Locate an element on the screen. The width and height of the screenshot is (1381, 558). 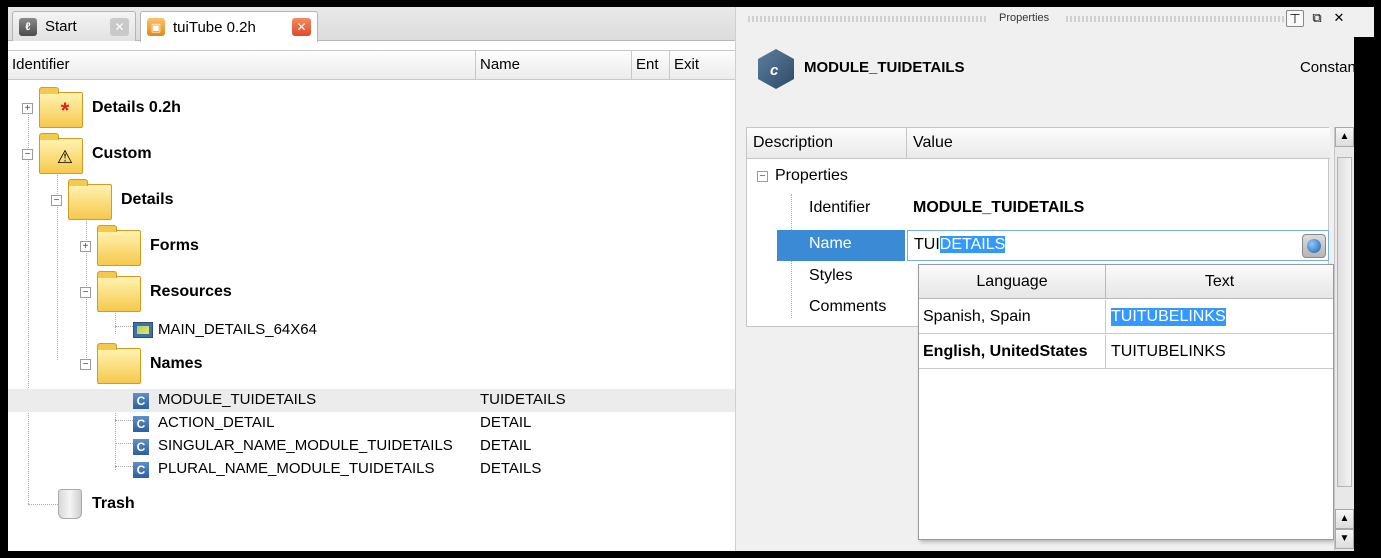
tree-node-resources: − Resources is located at coordinates (371, 291).